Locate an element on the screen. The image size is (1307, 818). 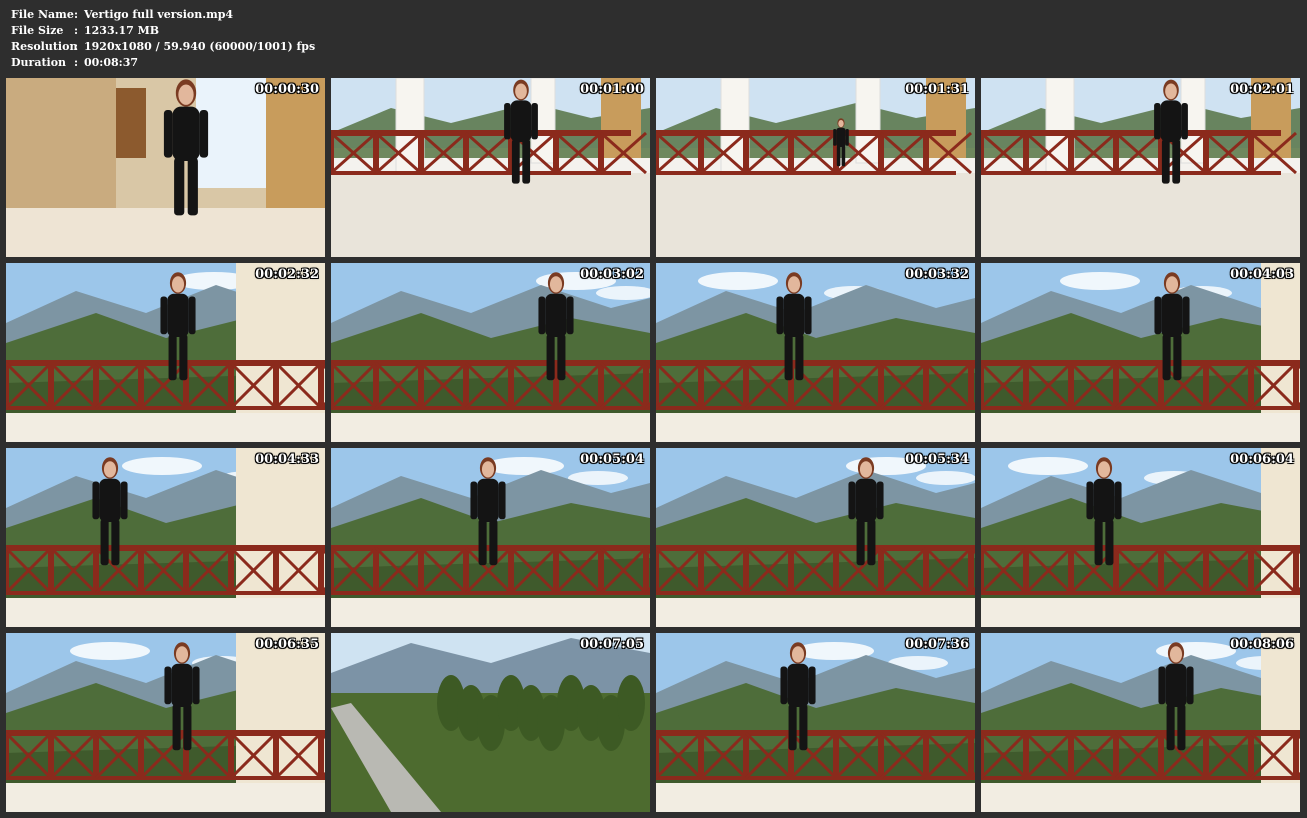
thumbnail-frame: 00:04:33 is located at coordinates (165, 537).